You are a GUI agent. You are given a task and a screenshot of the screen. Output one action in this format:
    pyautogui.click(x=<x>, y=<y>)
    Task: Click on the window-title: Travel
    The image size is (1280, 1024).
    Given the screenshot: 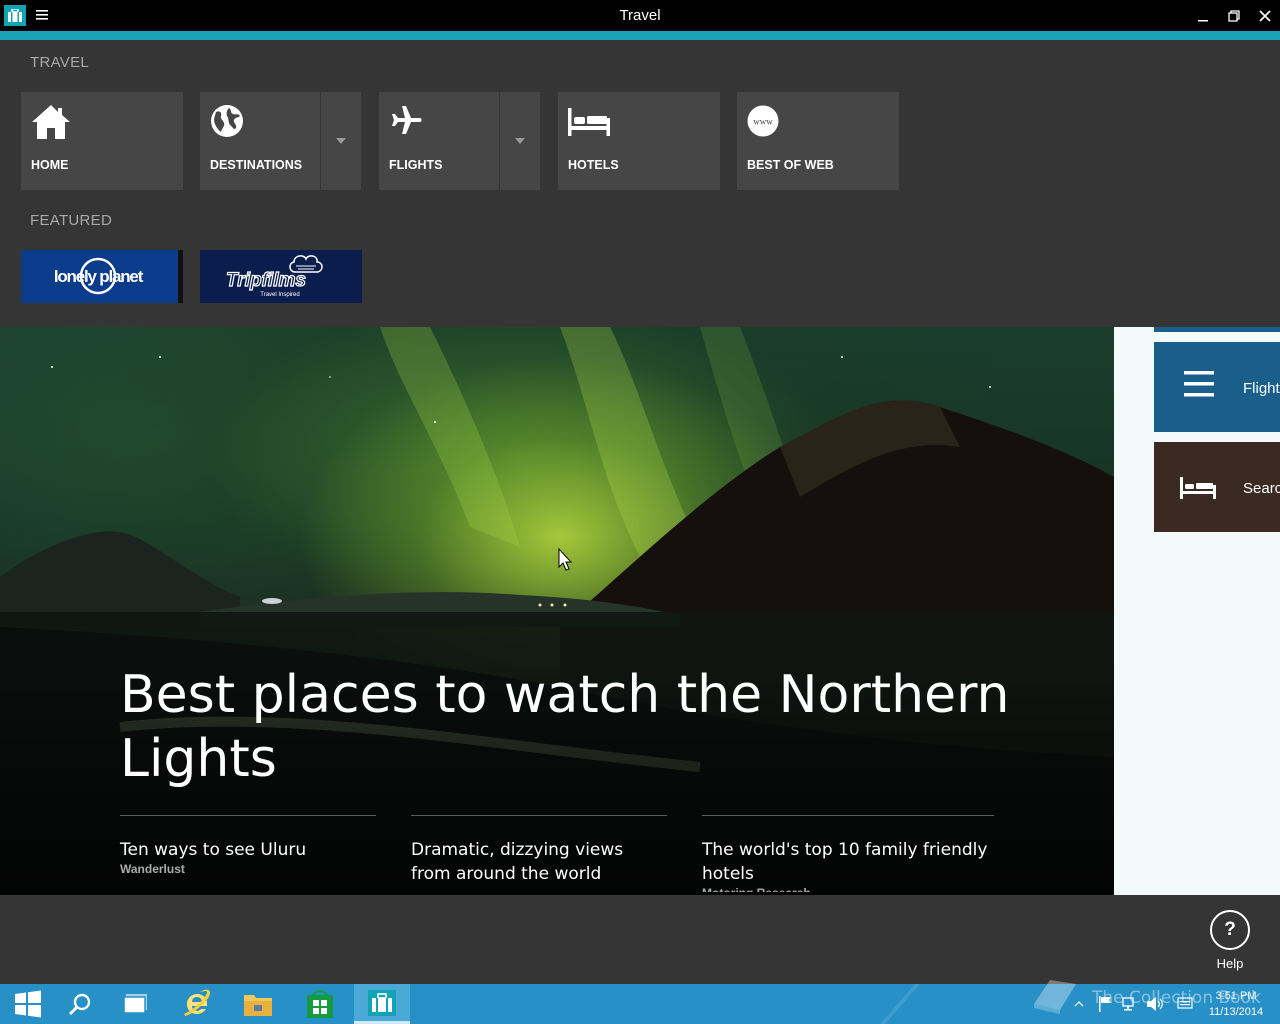 What is the action you would take?
    pyautogui.click(x=640, y=15)
    